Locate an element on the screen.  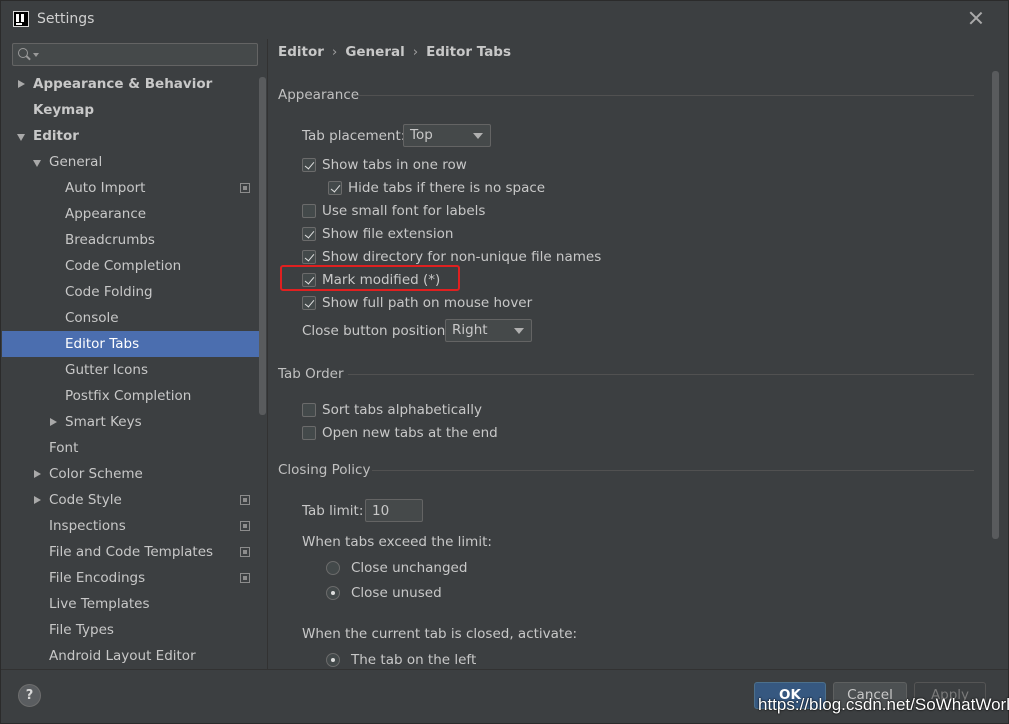
close-unused-radio is located at coordinates (333, 593).